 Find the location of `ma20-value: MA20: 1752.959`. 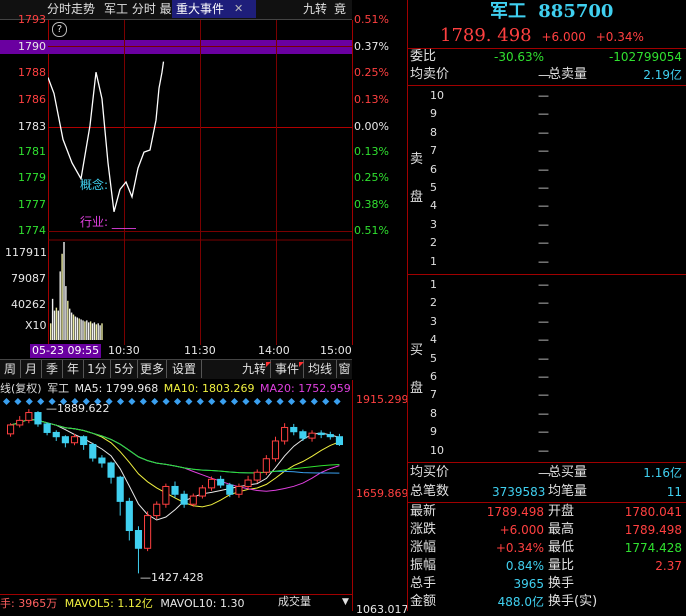

ma20-value: MA20: 1752.959 is located at coordinates (305, 388).